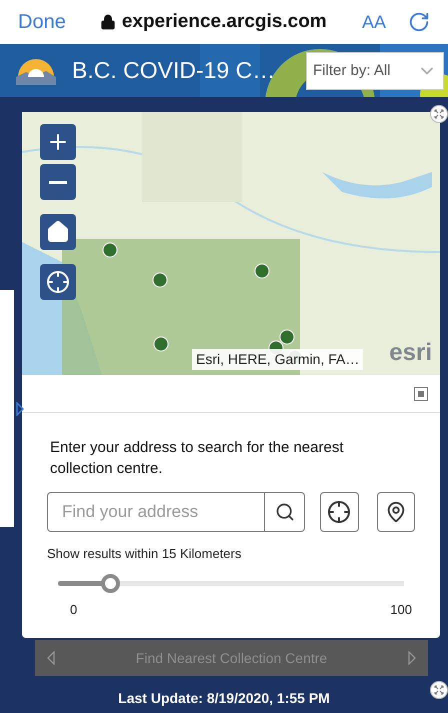 The width and height of the screenshot is (448, 713). I want to click on esri-logo: esri, so click(410, 353).